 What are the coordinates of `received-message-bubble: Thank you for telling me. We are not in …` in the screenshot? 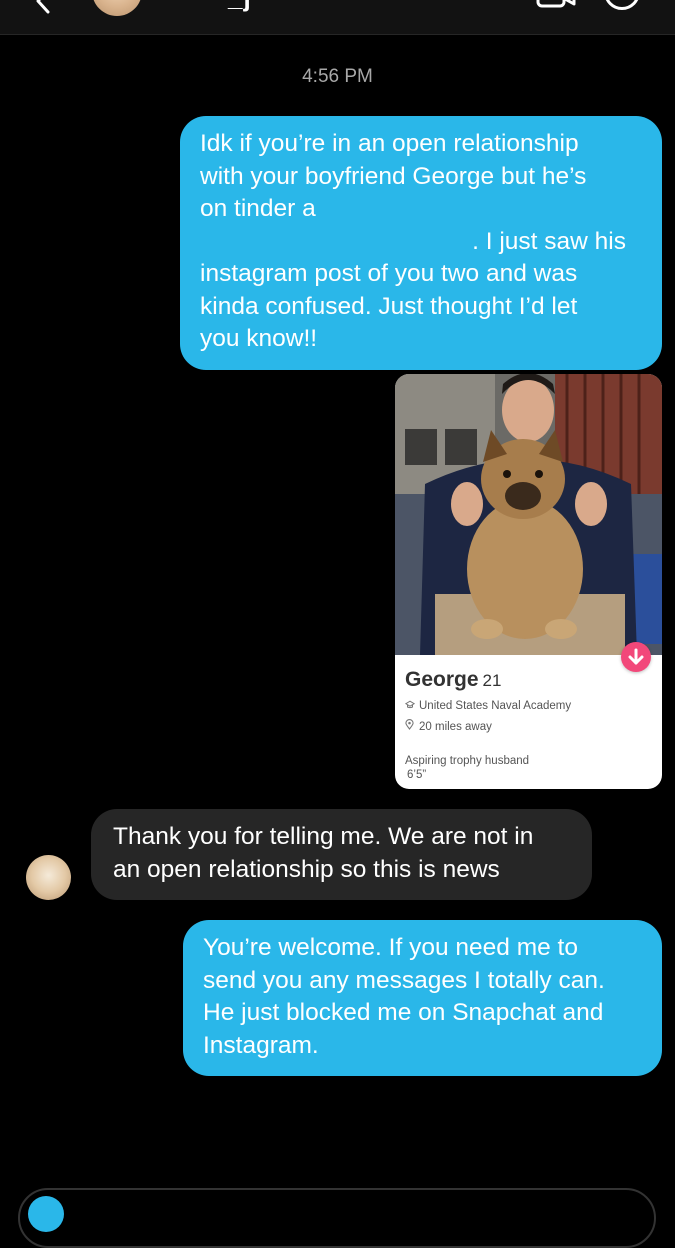 It's located at (341, 854).